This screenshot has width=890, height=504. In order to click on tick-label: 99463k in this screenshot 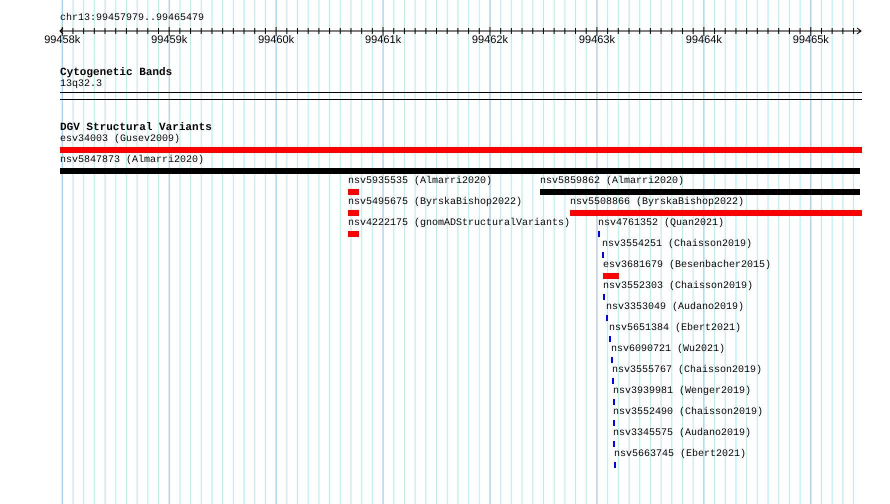, I will do `click(596, 40)`.